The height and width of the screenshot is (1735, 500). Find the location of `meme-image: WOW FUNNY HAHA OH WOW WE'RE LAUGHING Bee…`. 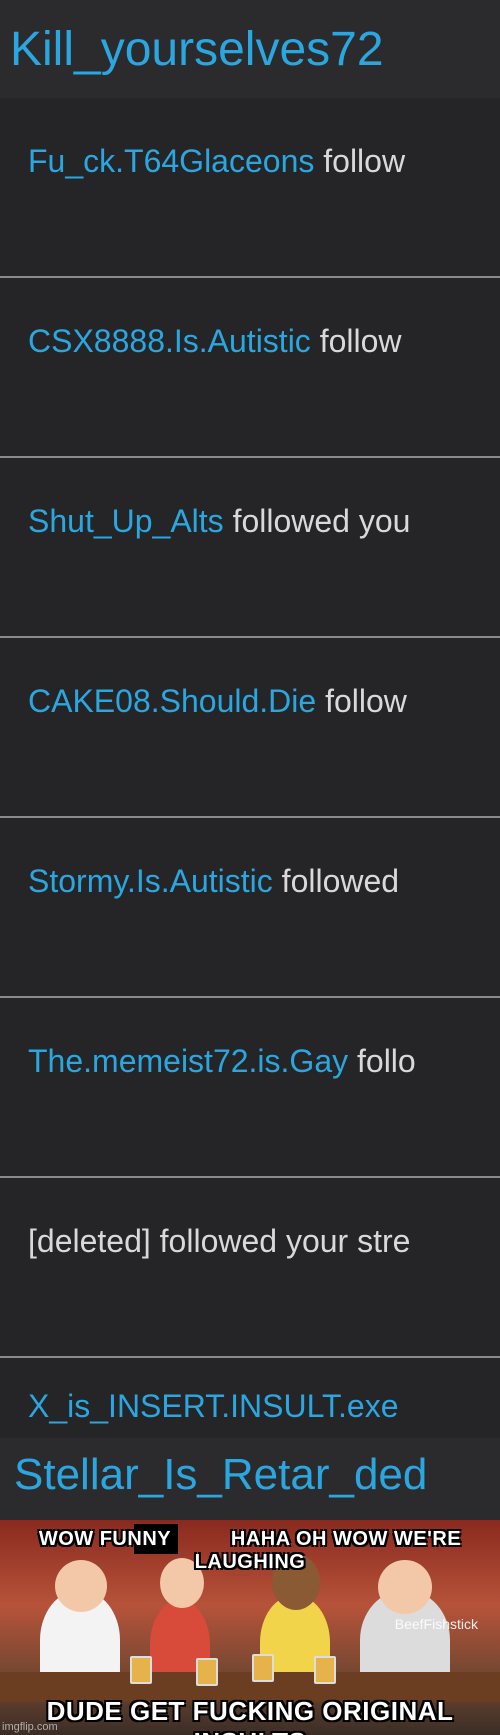

meme-image: WOW FUNNY HAHA OH WOW WE'RE LAUGHING Bee… is located at coordinates (250, 1627).